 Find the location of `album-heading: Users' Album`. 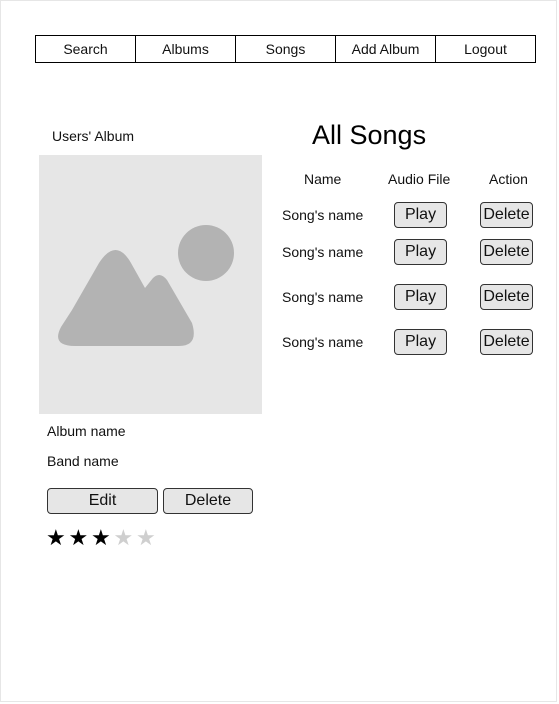

album-heading: Users' Album is located at coordinates (93, 136).